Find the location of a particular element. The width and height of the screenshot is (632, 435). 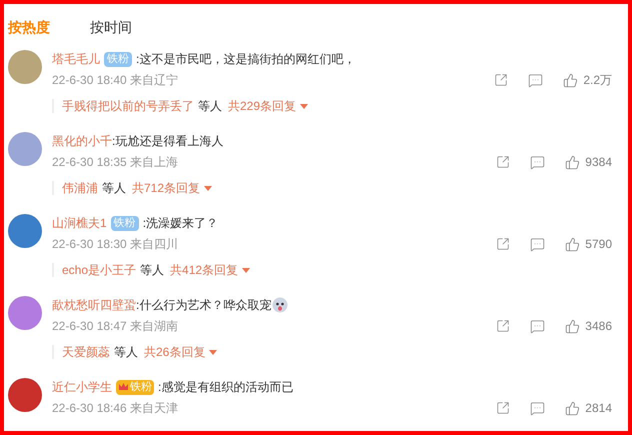

comment-text: :这不是市民吧，这是搞街拍的网红们吧， is located at coordinates (246, 59).